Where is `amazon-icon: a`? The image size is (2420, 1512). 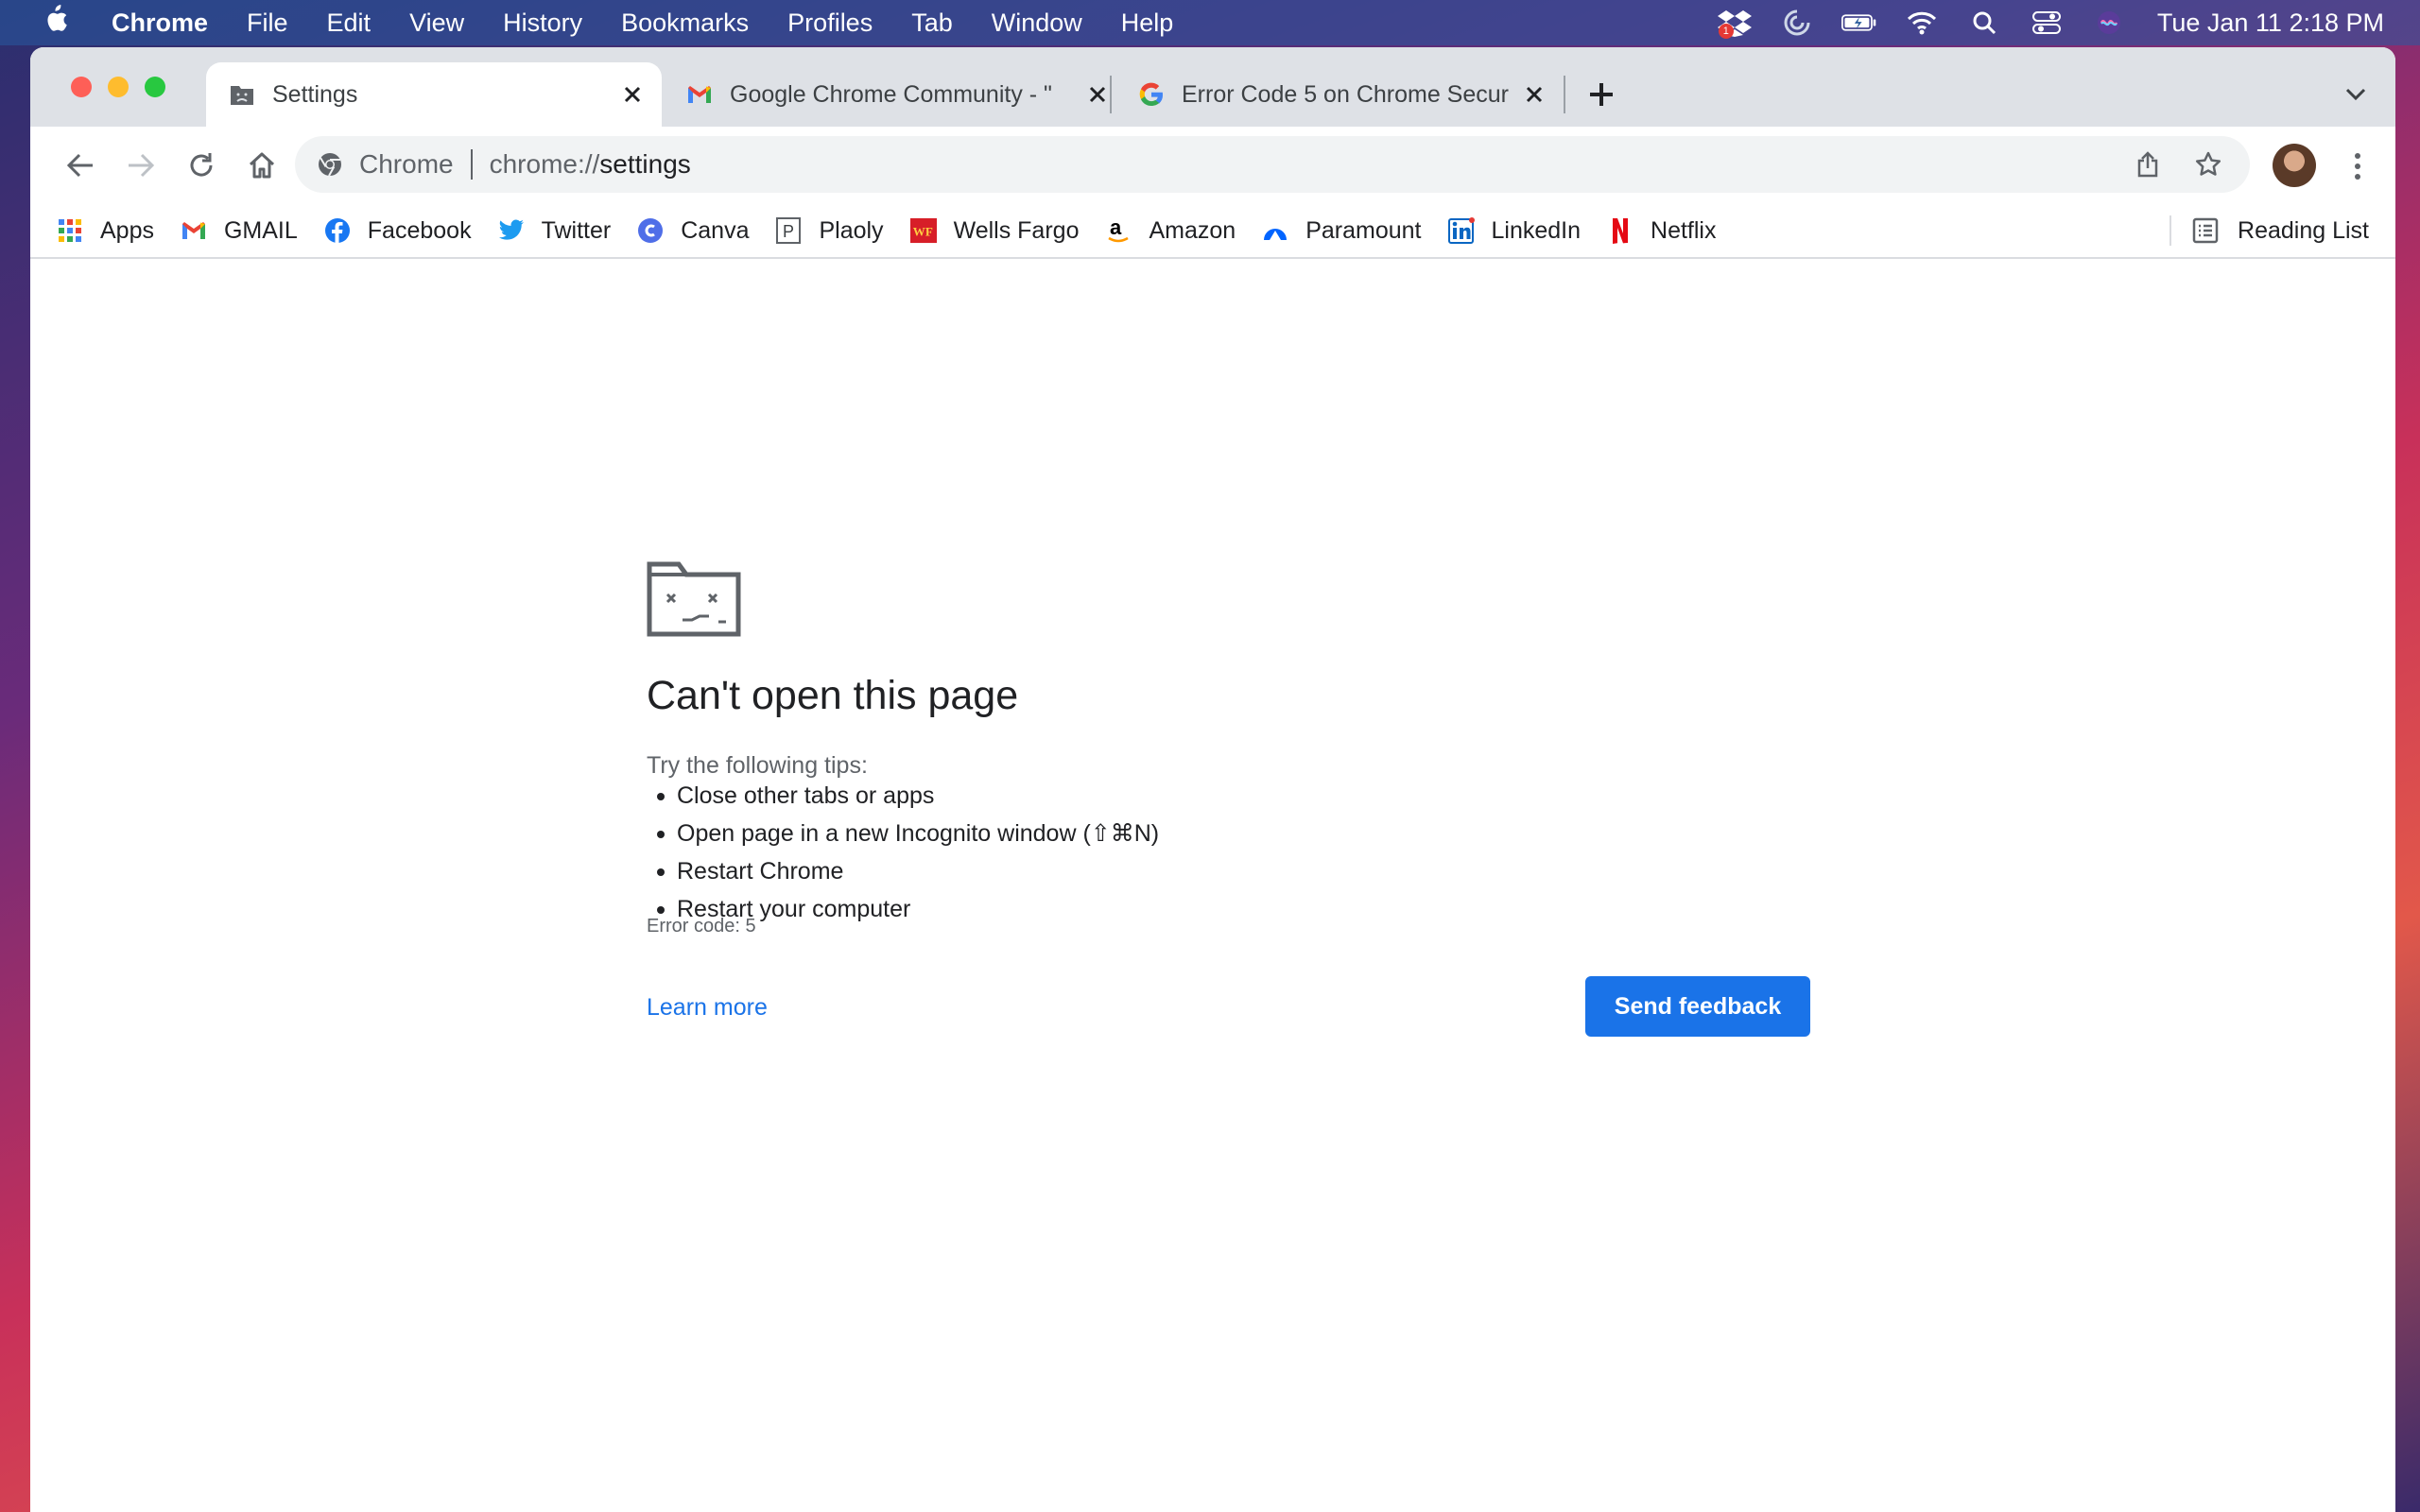 amazon-icon: a is located at coordinates (1118, 230).